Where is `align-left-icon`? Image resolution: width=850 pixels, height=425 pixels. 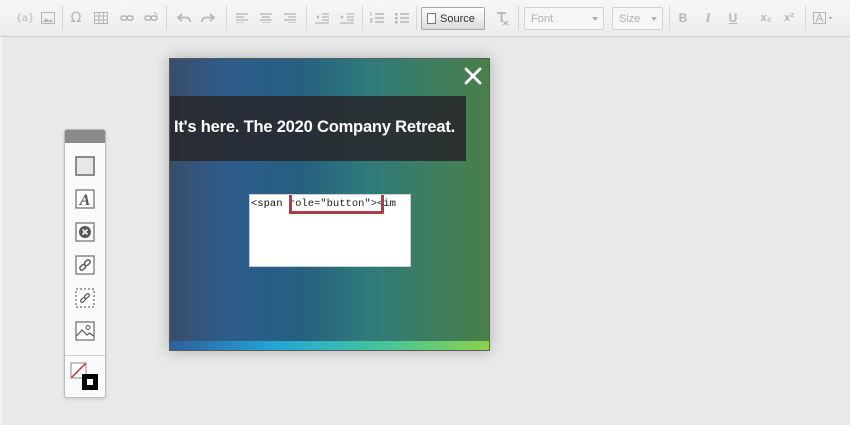 align-left-icon is located at coordinates (242, 18).